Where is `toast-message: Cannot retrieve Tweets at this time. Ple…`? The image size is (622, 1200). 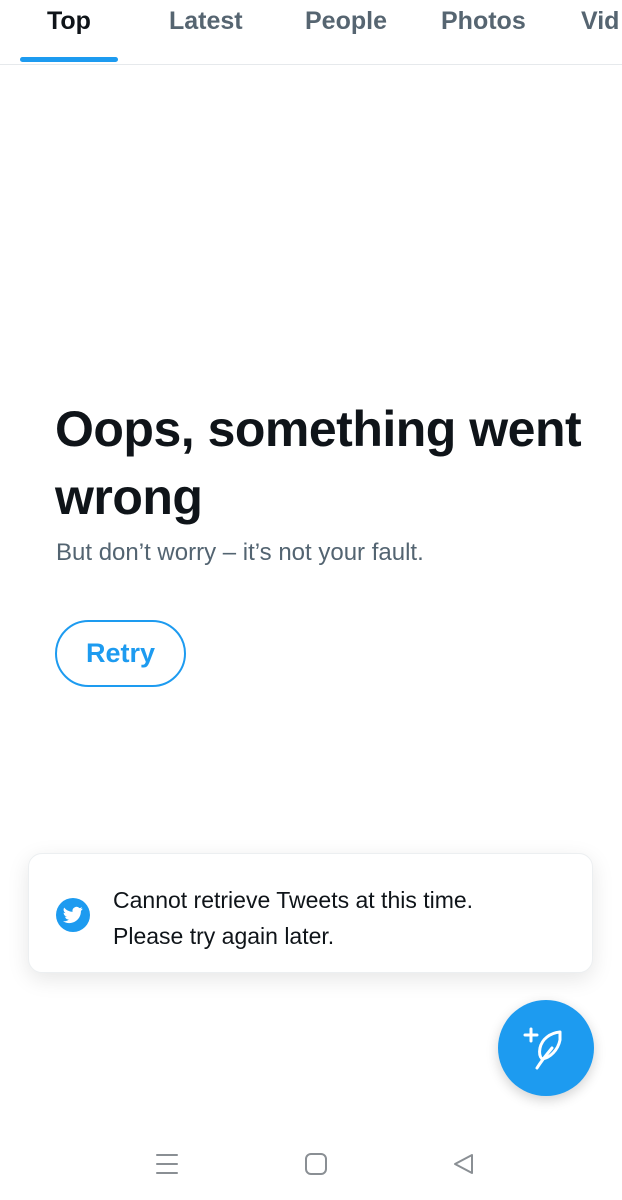 toast-message: Cannot retrieve Tweets at this time. Ple… is located at coordinates (343, 918).